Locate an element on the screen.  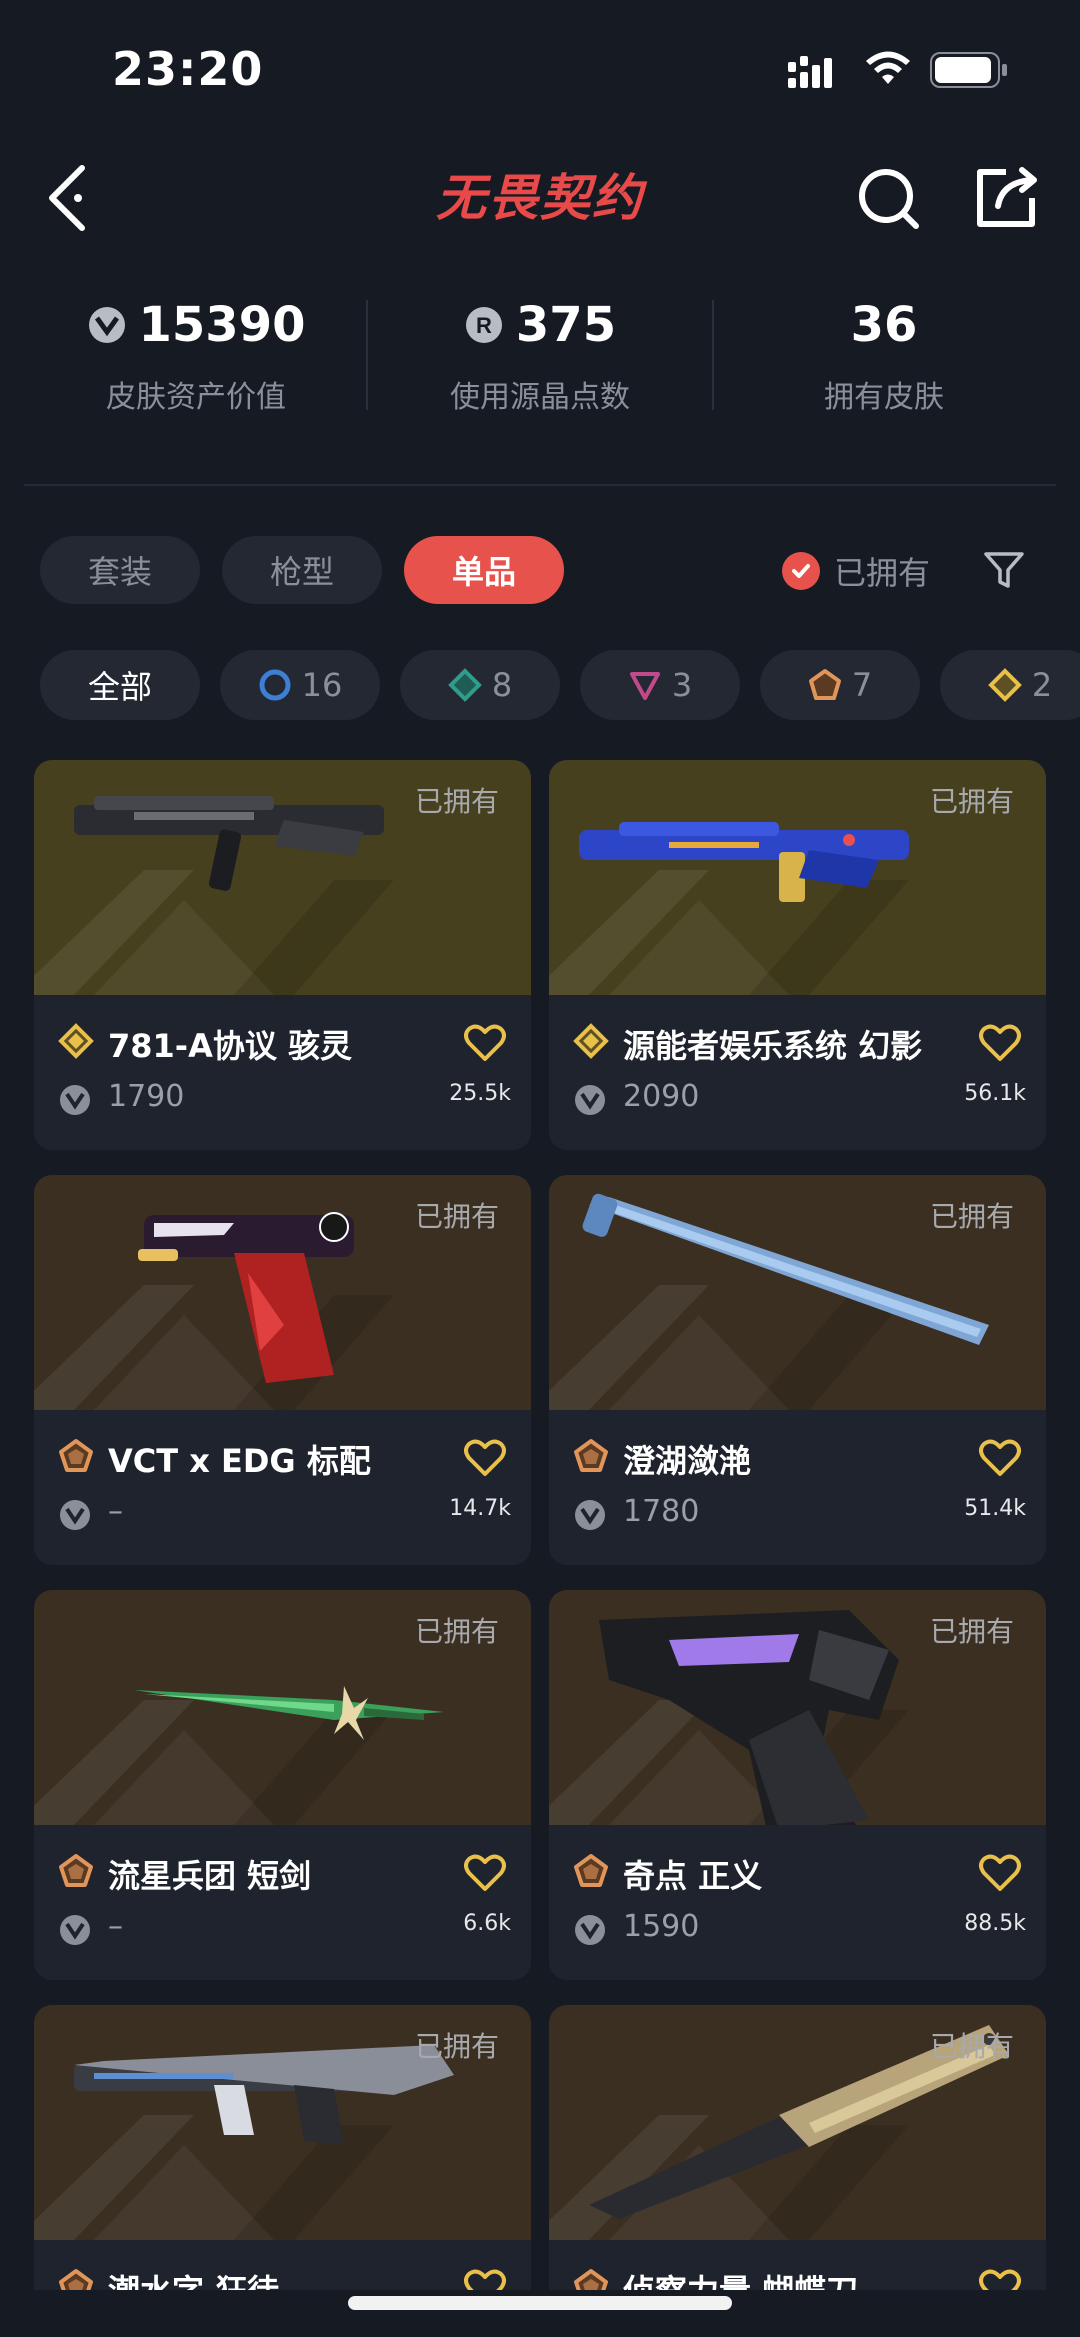
stat-radianite: R 375 使用源晶点数 is located at coordinates (540, 353).